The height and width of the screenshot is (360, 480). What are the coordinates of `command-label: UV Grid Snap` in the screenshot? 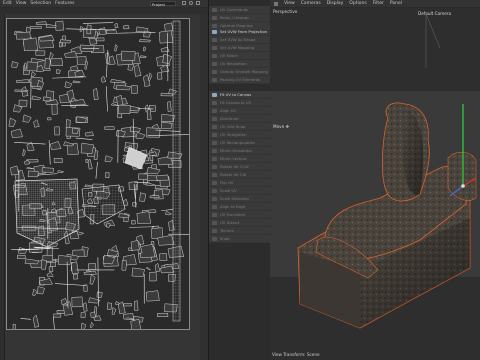 It's located at (233, 126).